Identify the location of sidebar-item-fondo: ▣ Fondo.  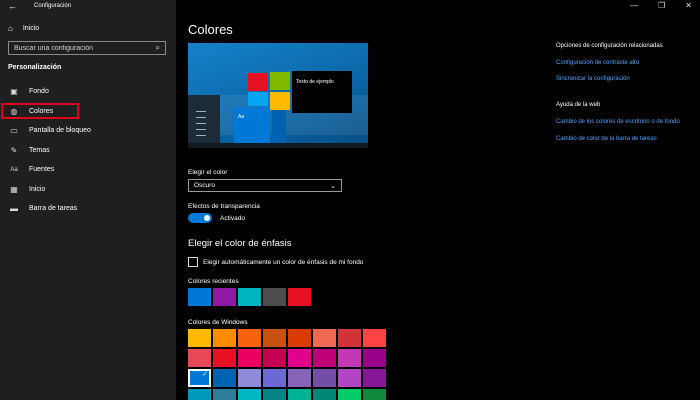
(88, 92).